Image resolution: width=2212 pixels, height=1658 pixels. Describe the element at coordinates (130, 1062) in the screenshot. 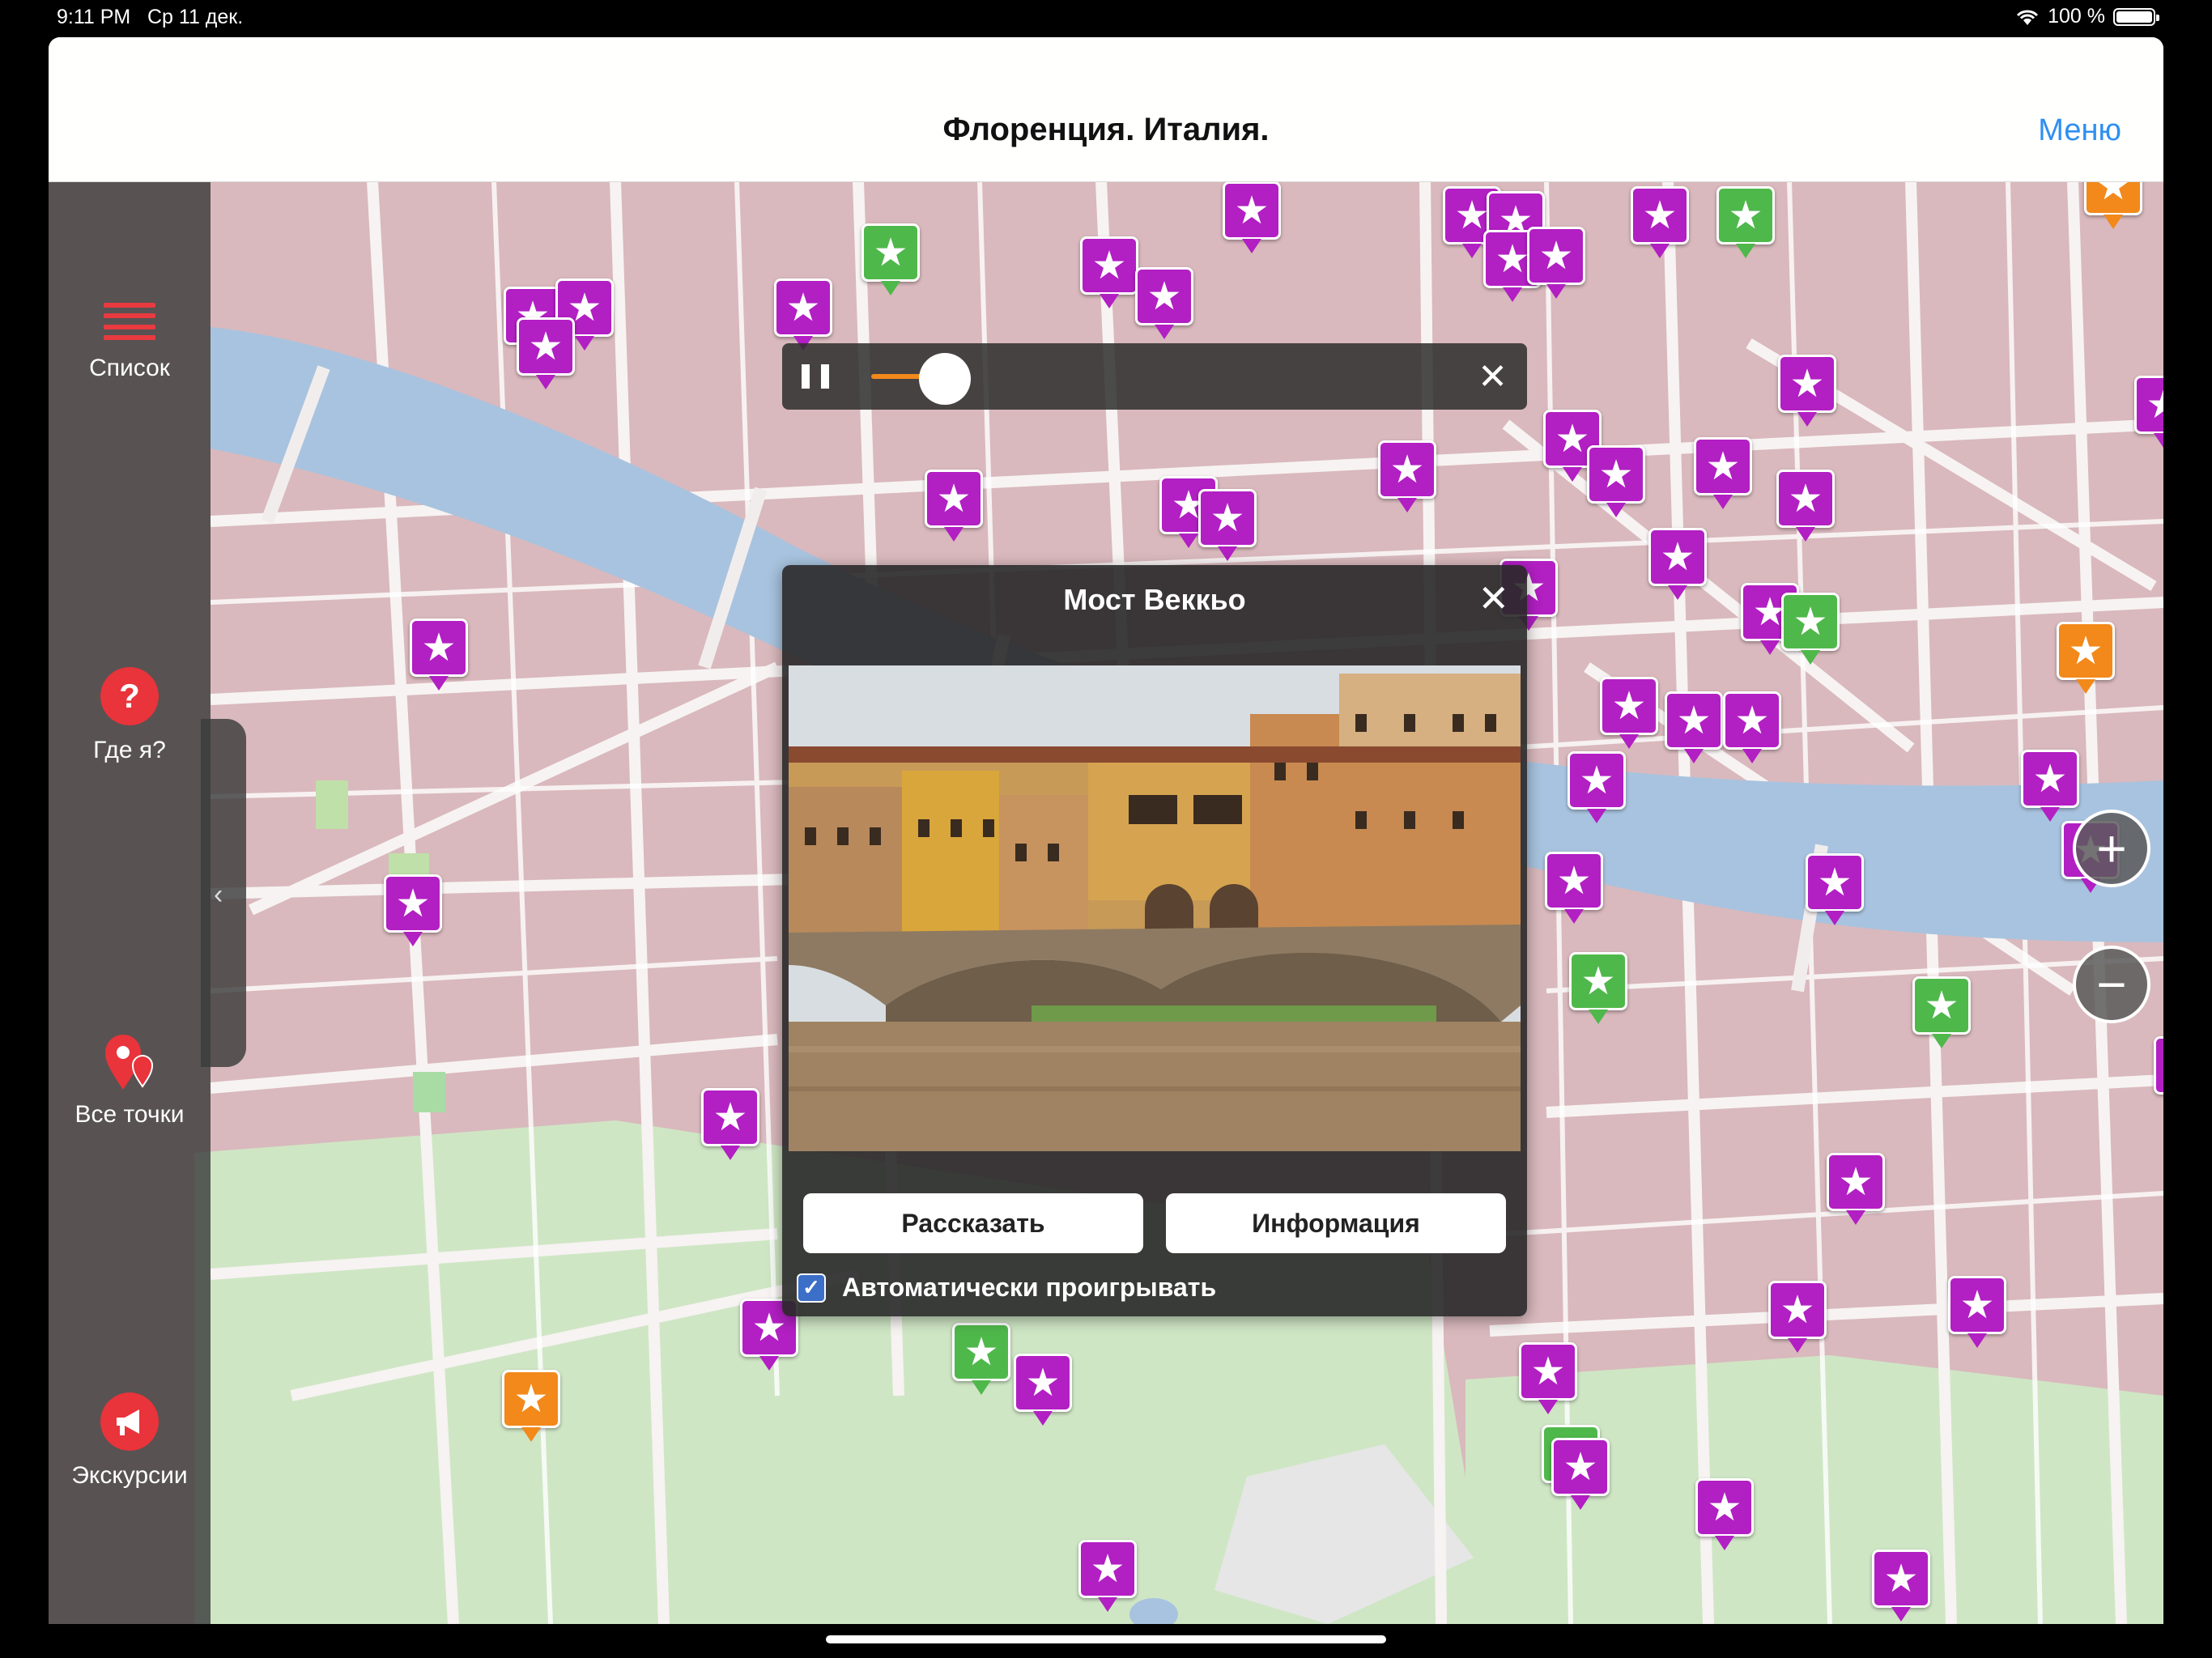

I see `all-points-icon` at that location.